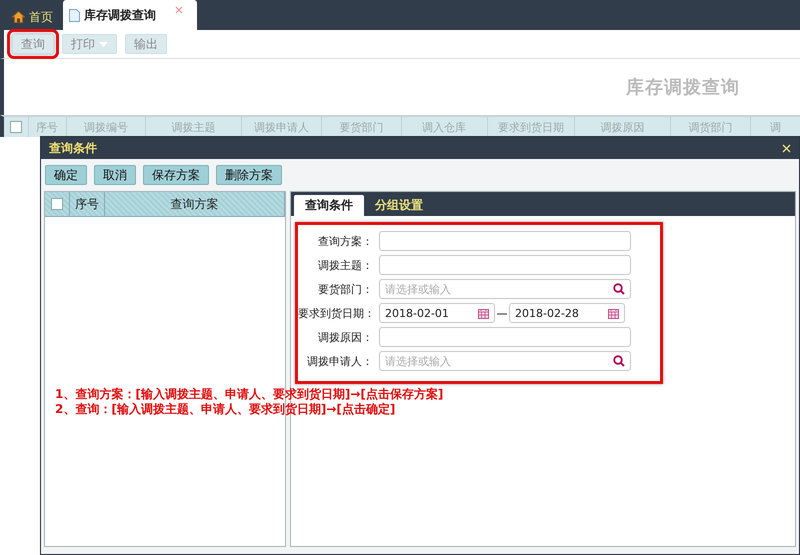  I want to click on field-label: 调拨原因：, so click(345, 337).